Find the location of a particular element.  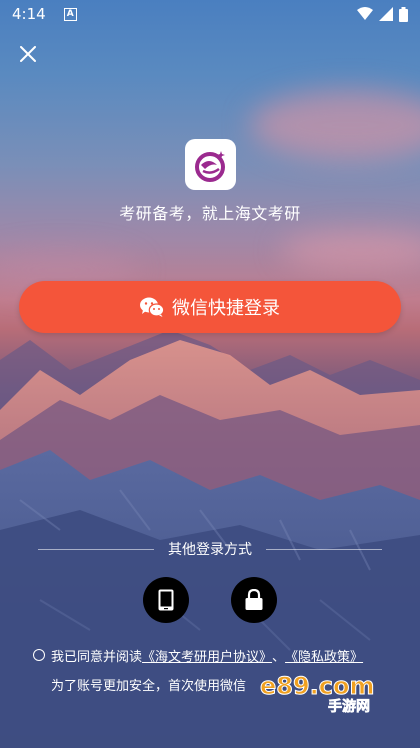

status-icons is located at coordinates (382, 14).